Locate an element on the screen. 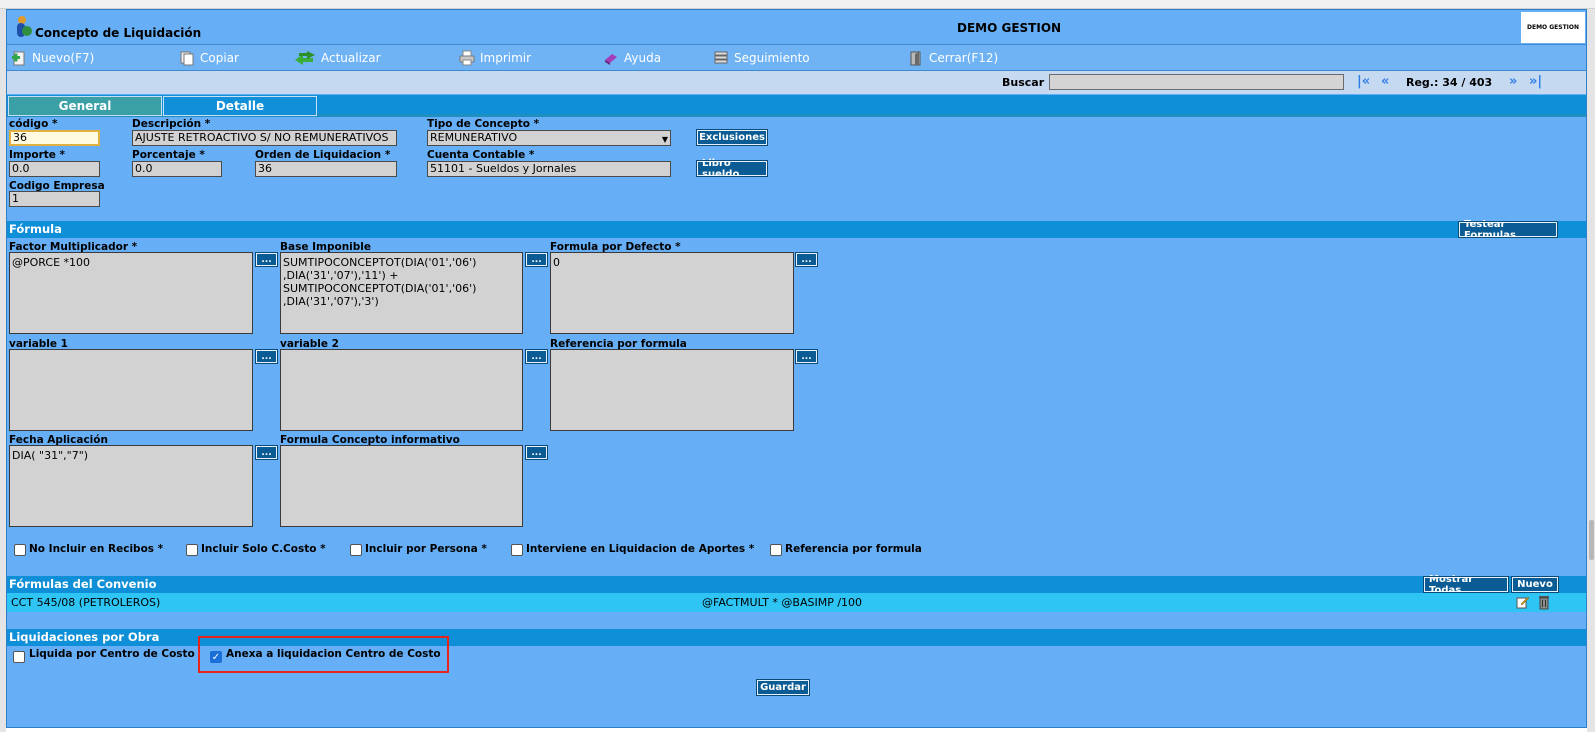 Image resolution: width=1595 pixels, height=732 pixels. new-document-icon is located at coordinates (19, 58).